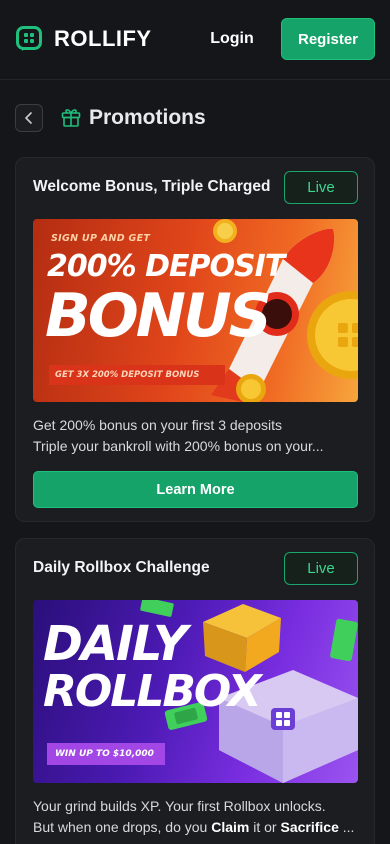 Image resolution: width=390 pixels, height=844 pixels. What do you see at coordinates (137, 375) in the screenshot?
I see `banner-strip: GET 3X 200% DEPOSIT BONUS` at bounding box center [137, 375].